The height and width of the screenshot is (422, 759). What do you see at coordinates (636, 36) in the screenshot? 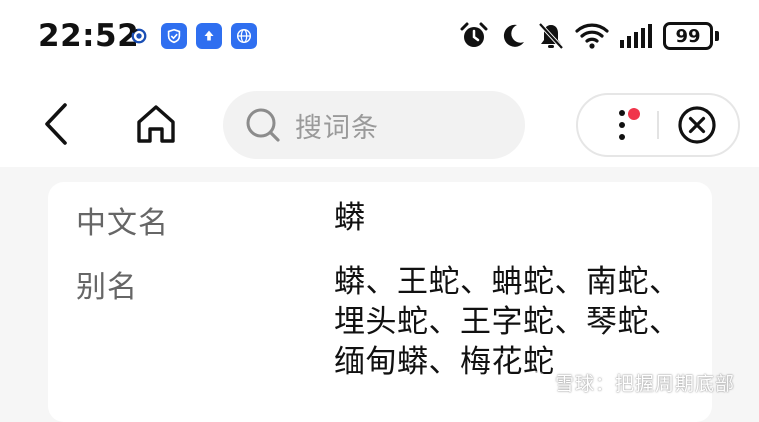
I see `signal-icon` at bounding box center [636, 36].